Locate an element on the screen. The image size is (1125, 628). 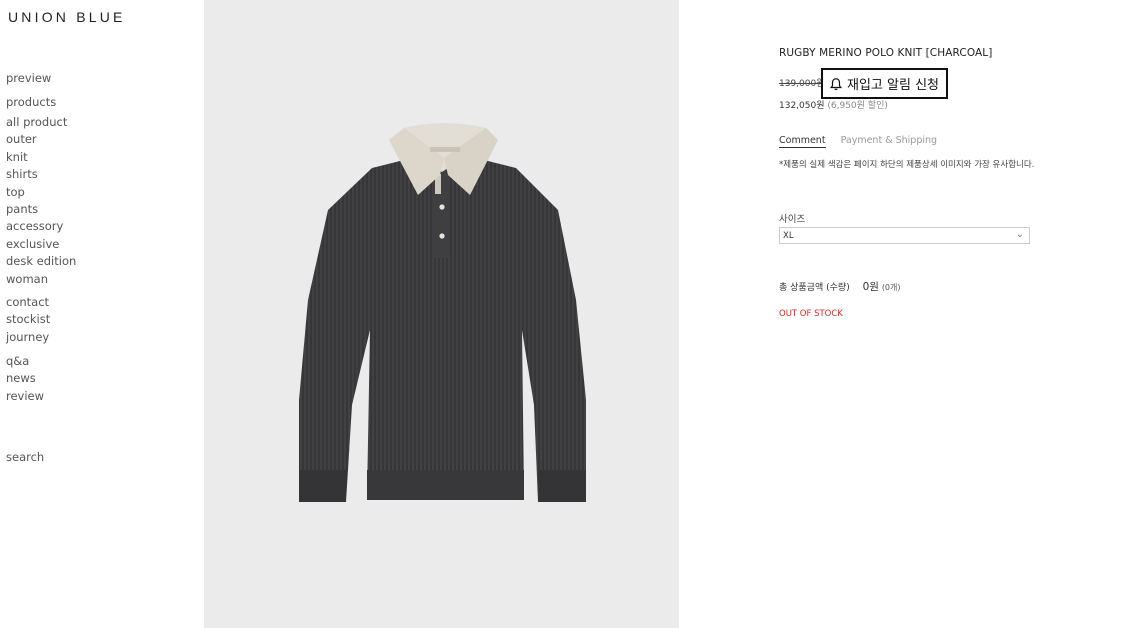
nav-shirts: shirts is located at coordinates (41, 174).